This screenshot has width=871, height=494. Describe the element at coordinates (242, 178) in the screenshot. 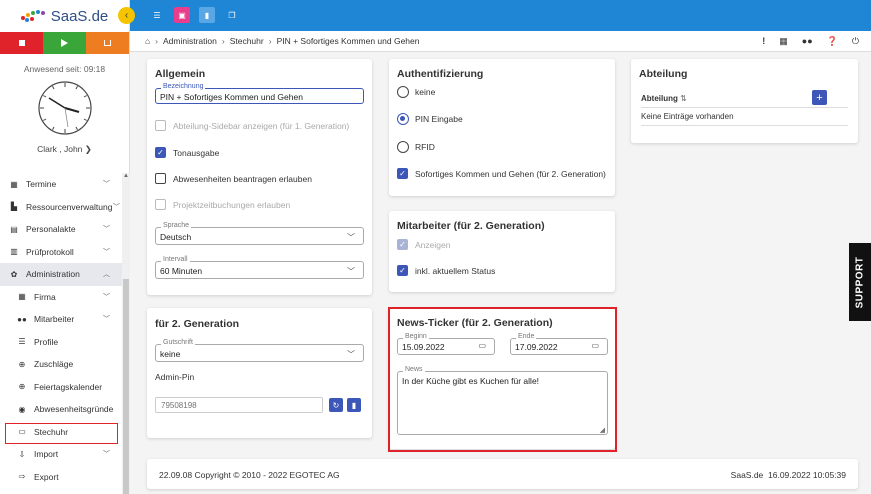

I see `checkbox-label: Abwesenheiten beantragen erlauben` at that location.